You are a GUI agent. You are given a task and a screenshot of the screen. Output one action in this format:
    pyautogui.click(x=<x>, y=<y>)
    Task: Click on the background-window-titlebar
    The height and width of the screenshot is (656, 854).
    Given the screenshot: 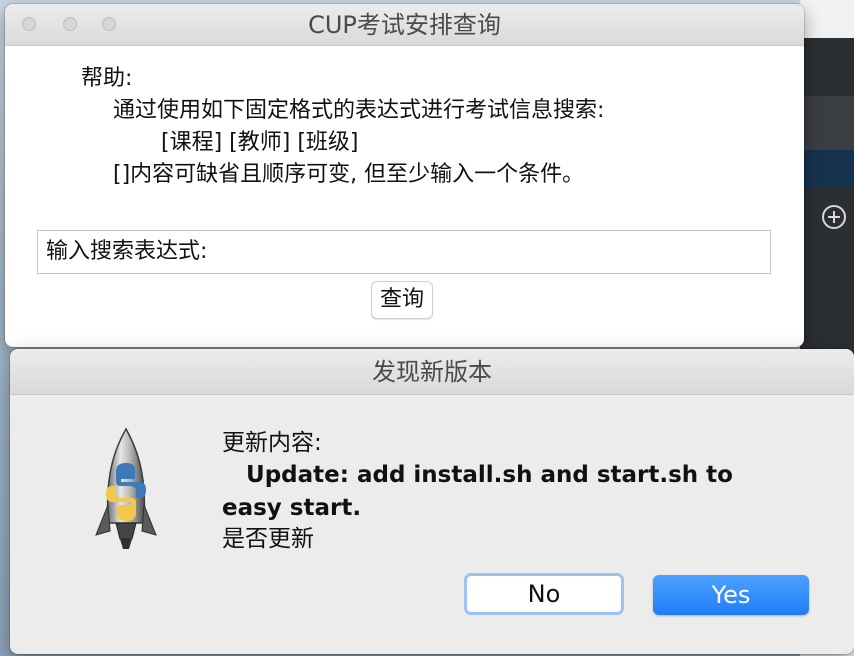 What is the action you would take?
    pyautogui.click(x=827, y=19)
    